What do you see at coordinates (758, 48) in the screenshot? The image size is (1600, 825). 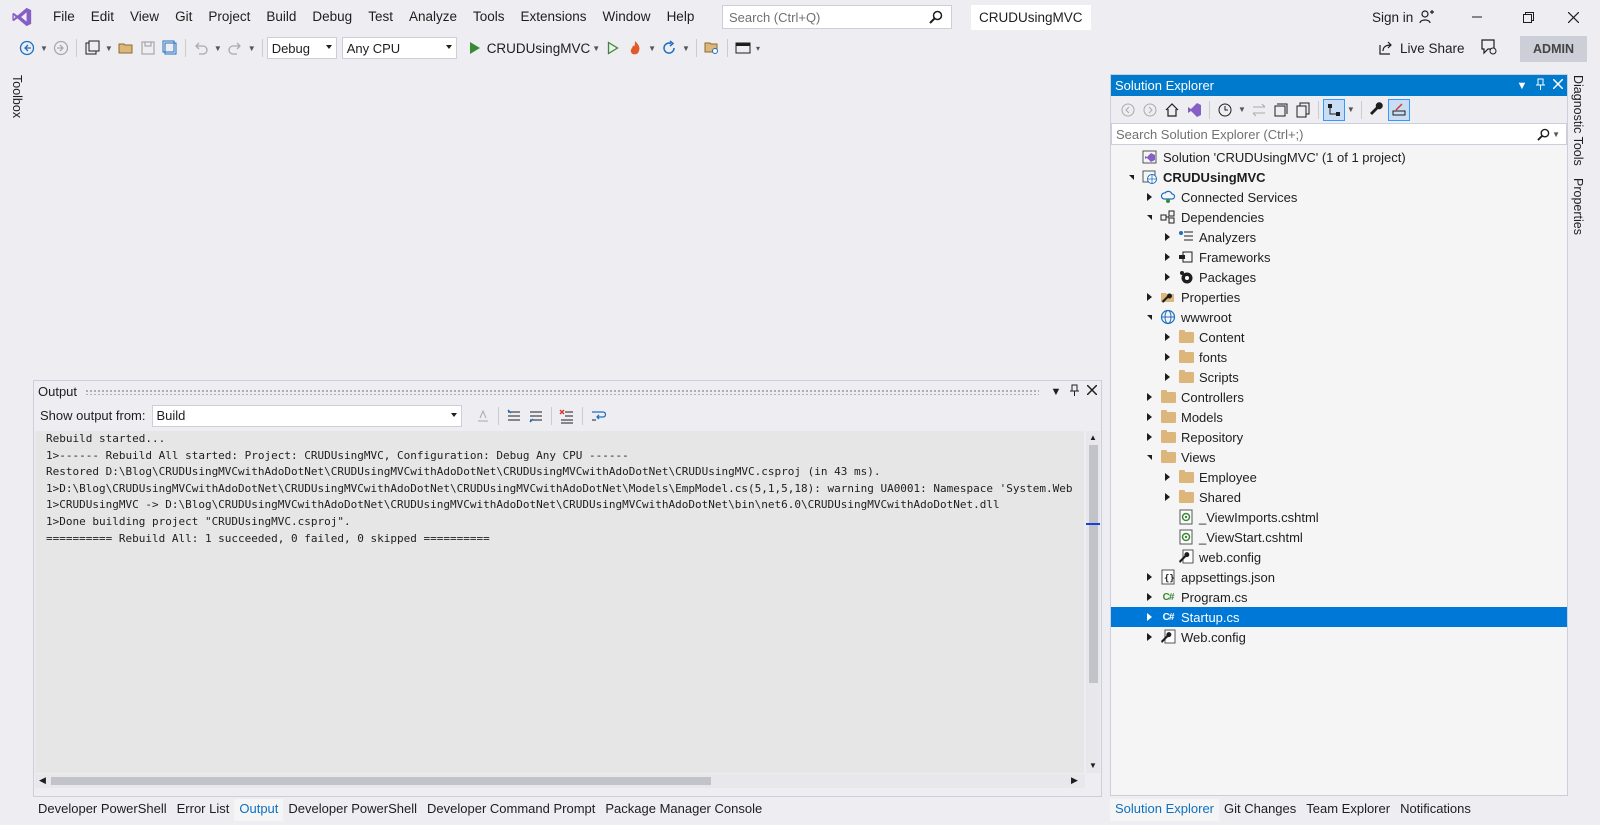 I see `chevron-down-icon: ▾` at bounding box center [758, 48].